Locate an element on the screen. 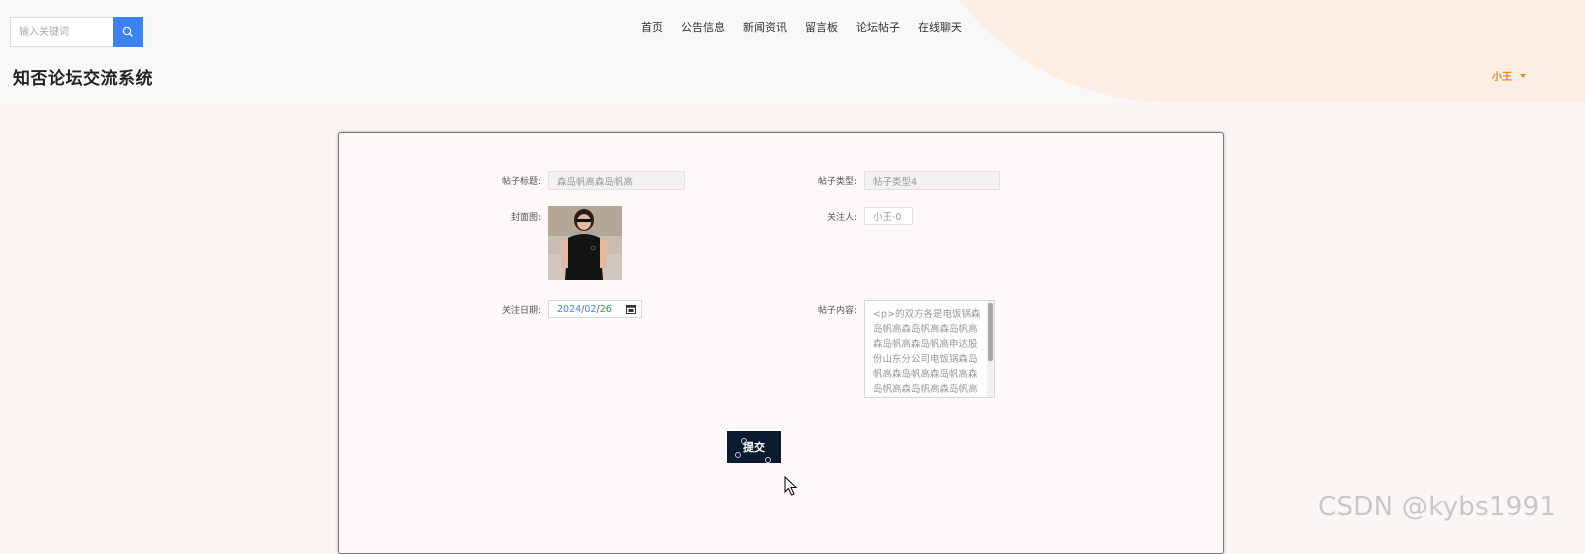 This screenshot has height=554, width=1585. watermark: CSDN @kybs1991 is located at coordinates (1437, 507).